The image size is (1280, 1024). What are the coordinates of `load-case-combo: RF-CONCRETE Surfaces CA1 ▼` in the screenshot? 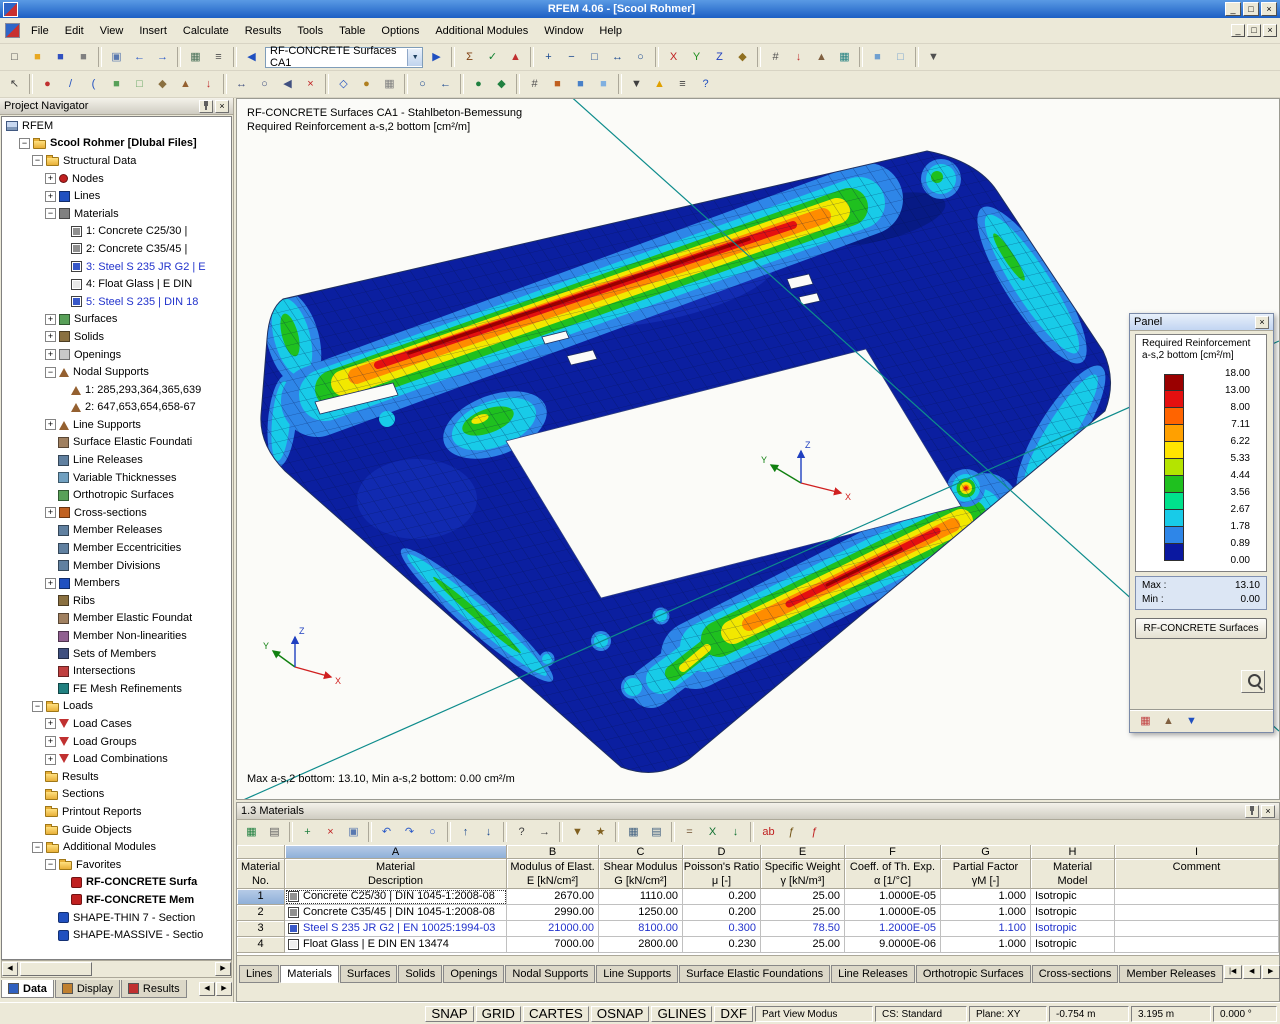 It's located at (344, 57).